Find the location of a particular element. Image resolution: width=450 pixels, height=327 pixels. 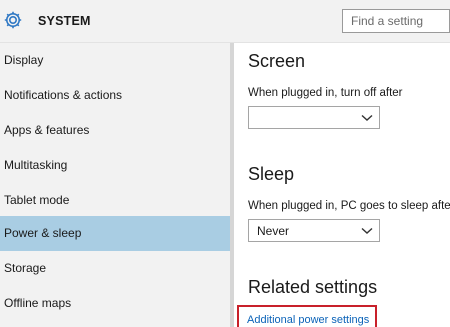

sidebar-item-multitasking: Multitasking is located at coordinates (115, 165).